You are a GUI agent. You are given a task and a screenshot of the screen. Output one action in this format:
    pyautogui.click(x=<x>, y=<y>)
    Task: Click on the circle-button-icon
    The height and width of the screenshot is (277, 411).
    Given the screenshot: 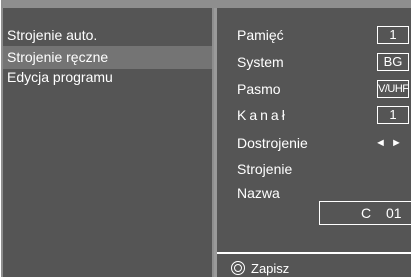 What is the action you would take?
    pyautogui.click(x=238, y=268)
    